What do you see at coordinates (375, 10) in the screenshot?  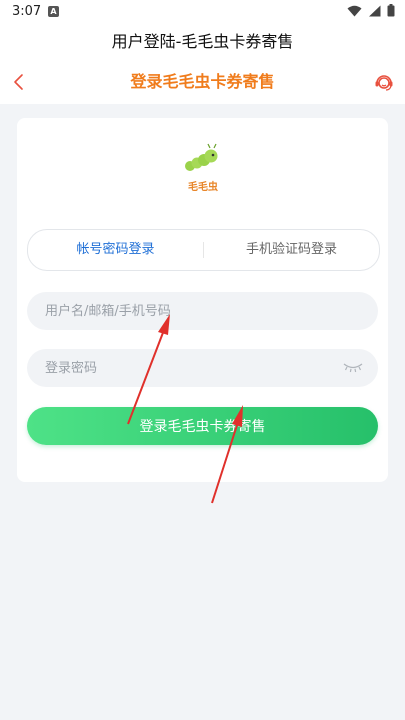 I see `signal-icon` at bounding box center [375, 10].